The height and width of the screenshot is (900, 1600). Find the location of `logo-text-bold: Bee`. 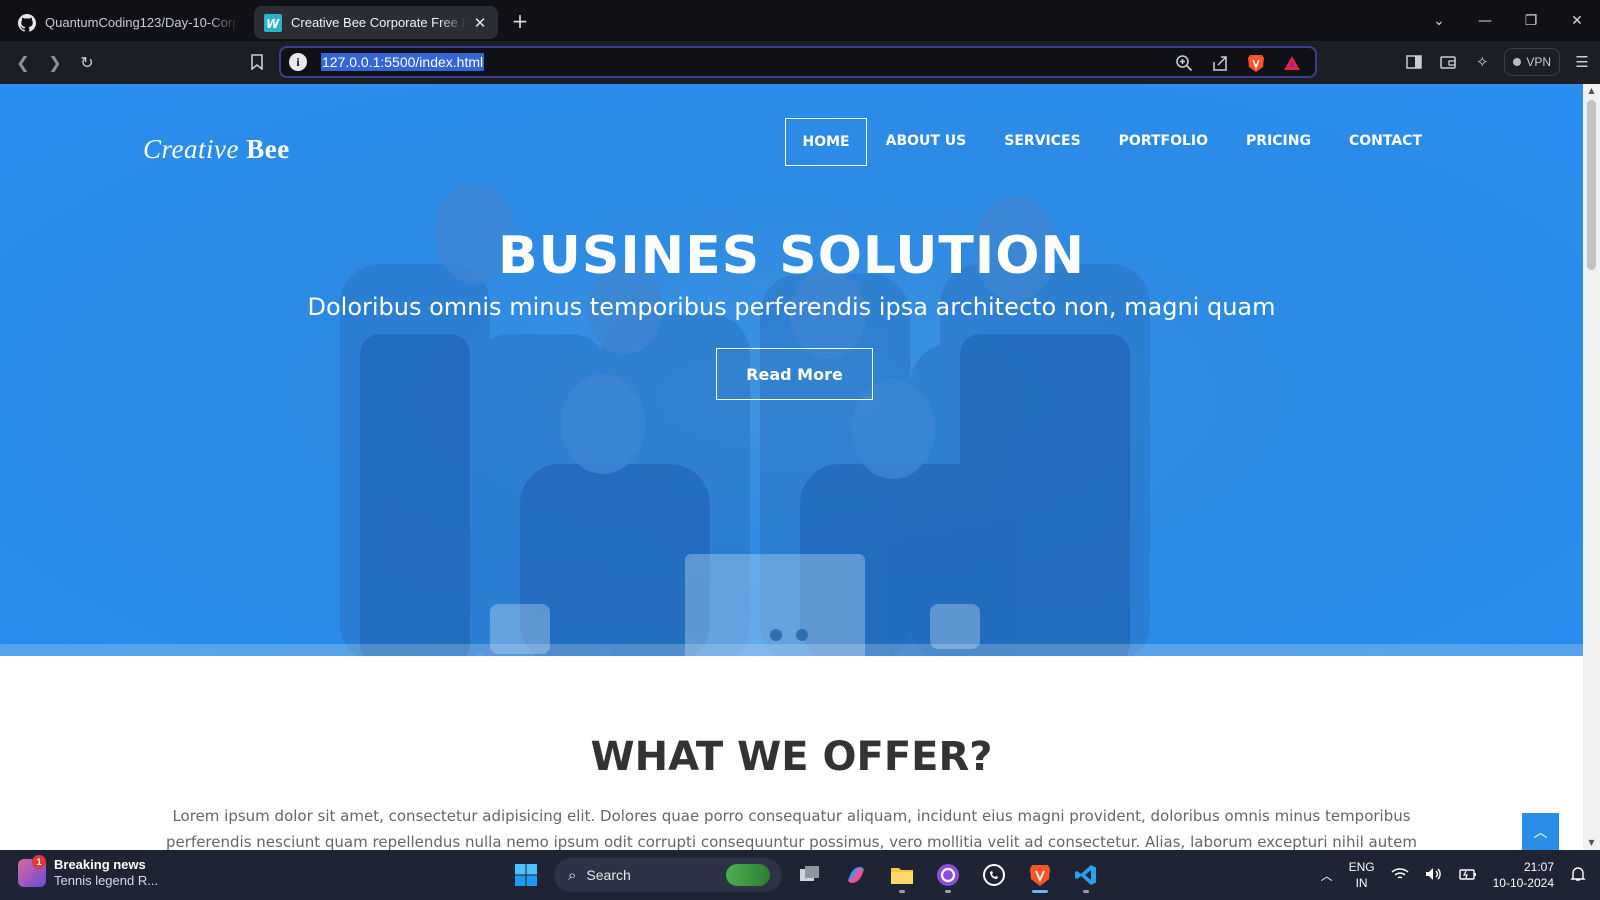

logo-text-bold: Bee is located at coordinates (268, 149).